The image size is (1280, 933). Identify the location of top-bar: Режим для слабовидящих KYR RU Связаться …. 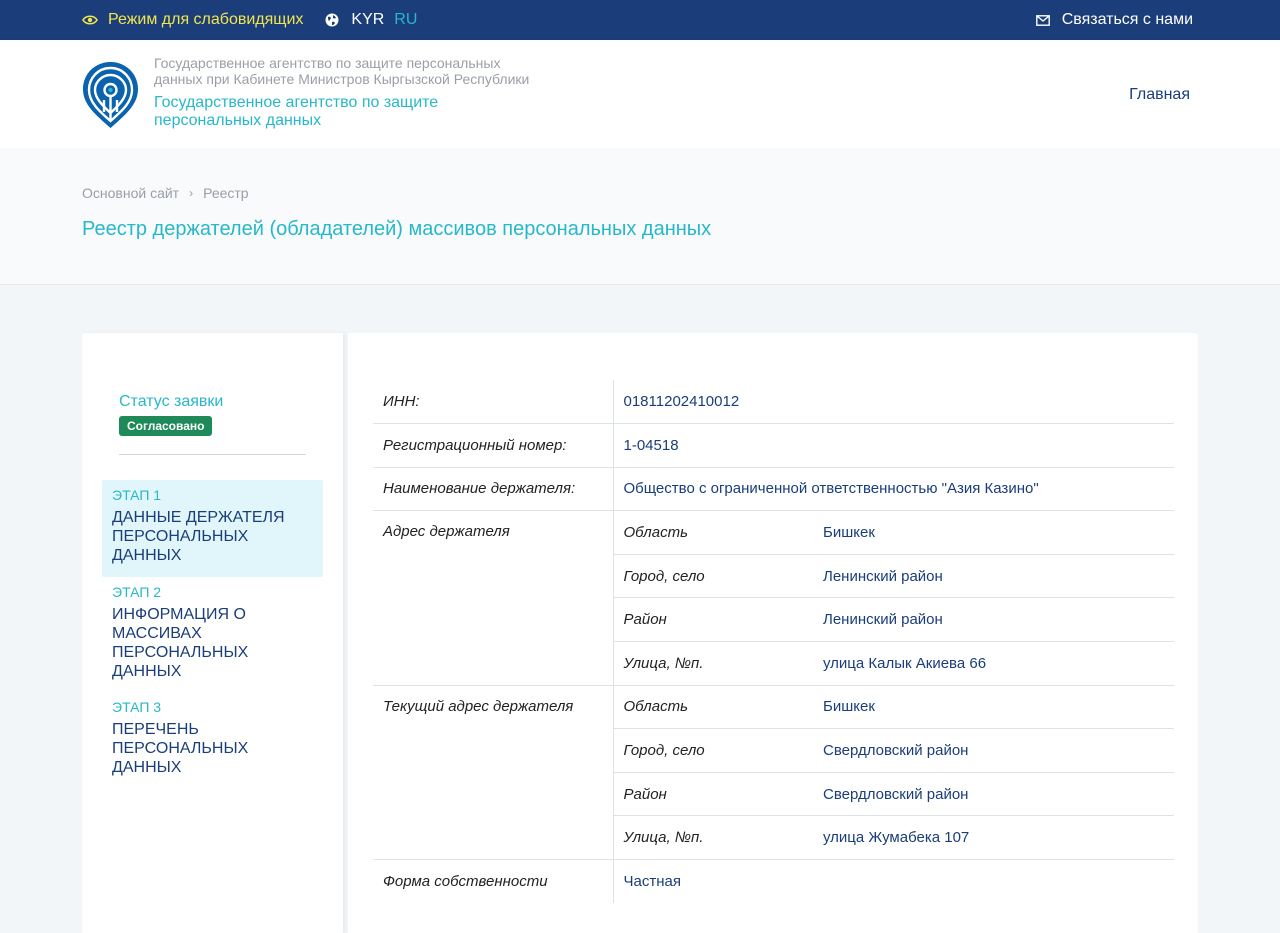
(640, 20).